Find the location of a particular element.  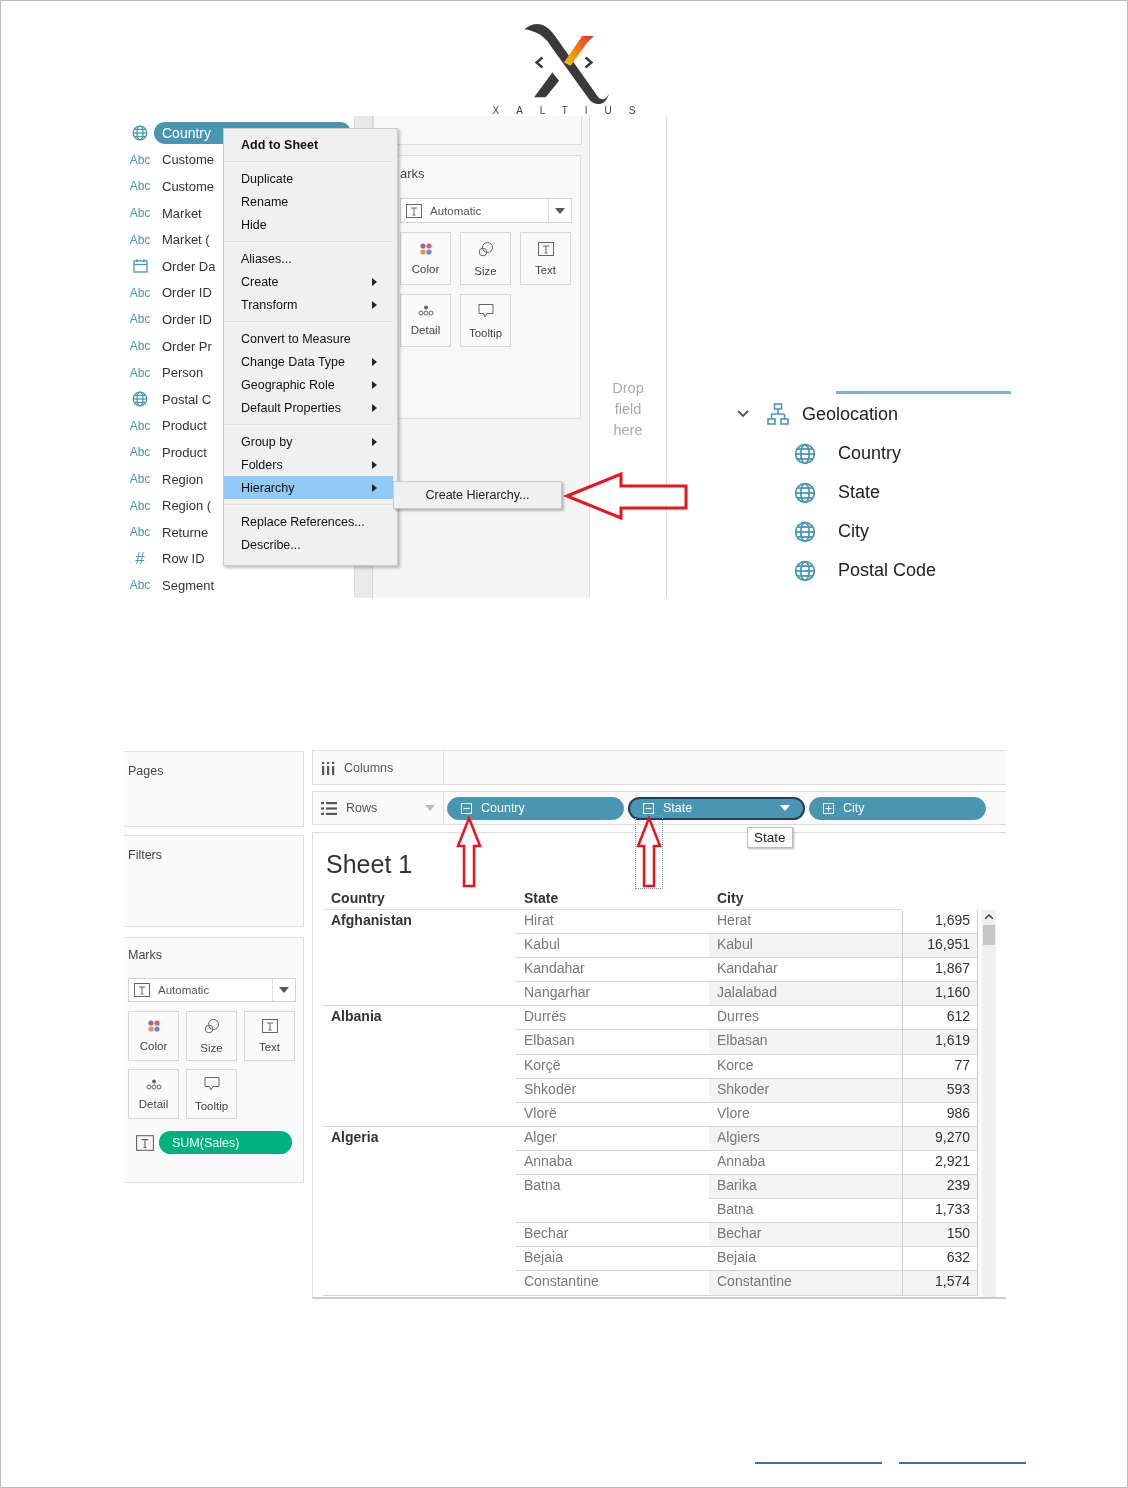

table-cell: Algeria is located at coordinates (419, 1211).